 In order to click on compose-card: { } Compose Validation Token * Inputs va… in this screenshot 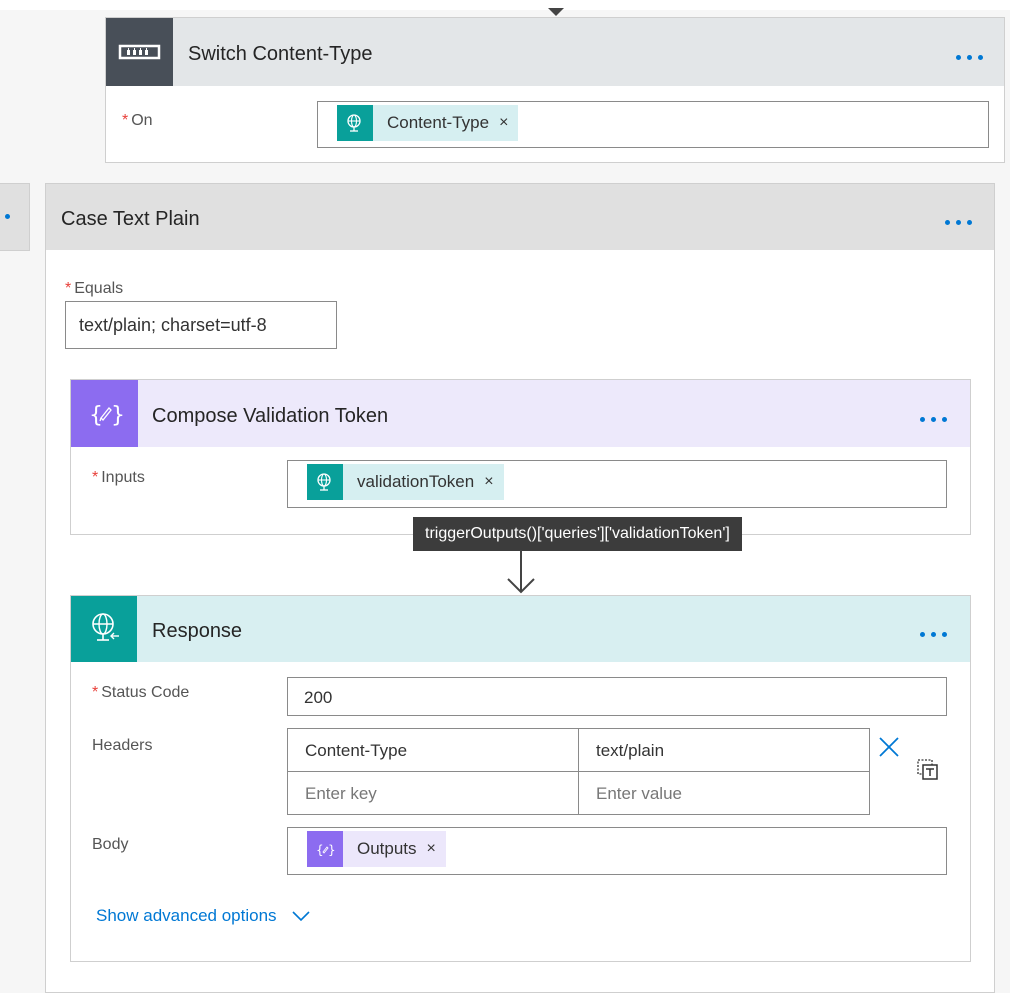, I will do `click(520, 457)`.